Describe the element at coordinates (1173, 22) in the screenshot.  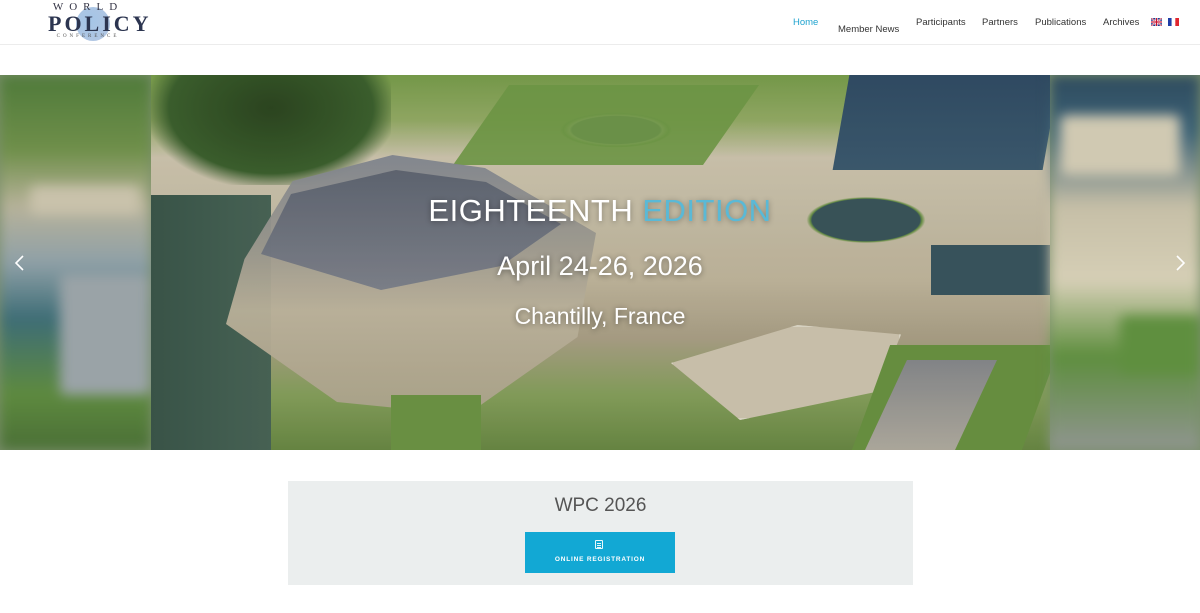
I see `french-flag-icon` at that location.